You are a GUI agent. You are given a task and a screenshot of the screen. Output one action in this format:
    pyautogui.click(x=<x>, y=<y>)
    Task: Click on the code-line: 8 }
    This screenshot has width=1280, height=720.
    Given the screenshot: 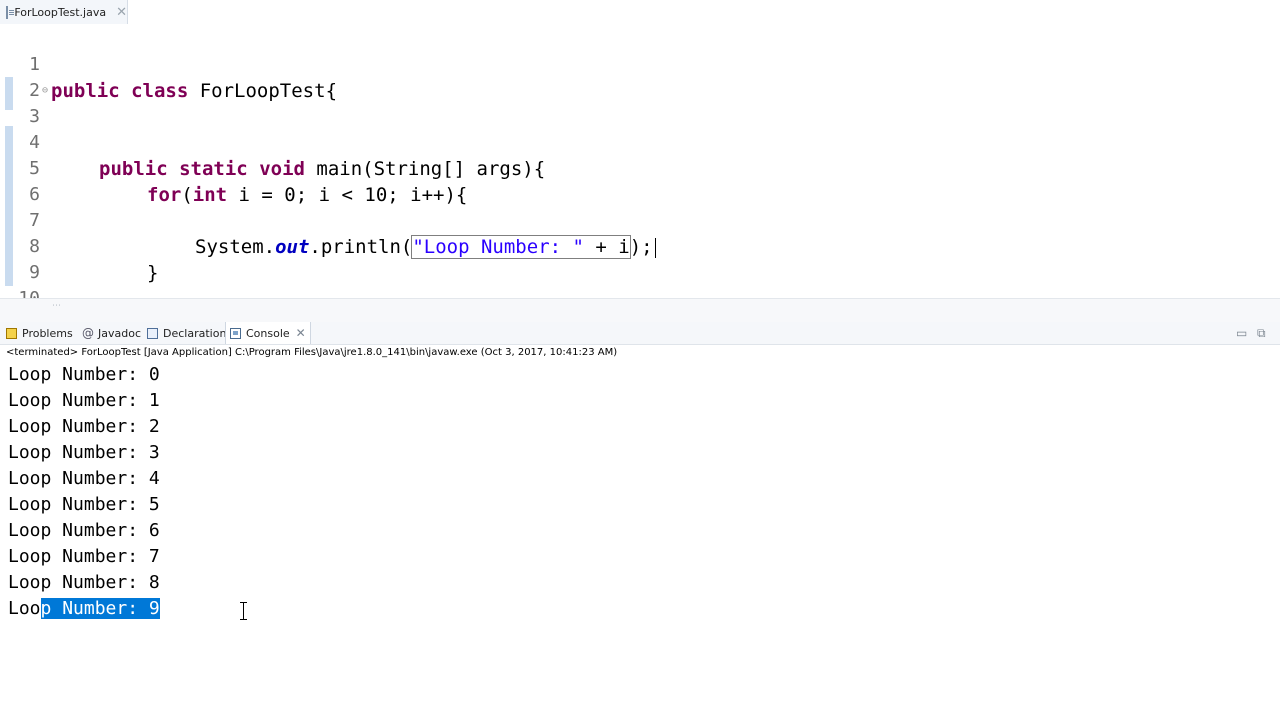 What is the action you would take?
    pyautogui.click(x=640, y=246)
    